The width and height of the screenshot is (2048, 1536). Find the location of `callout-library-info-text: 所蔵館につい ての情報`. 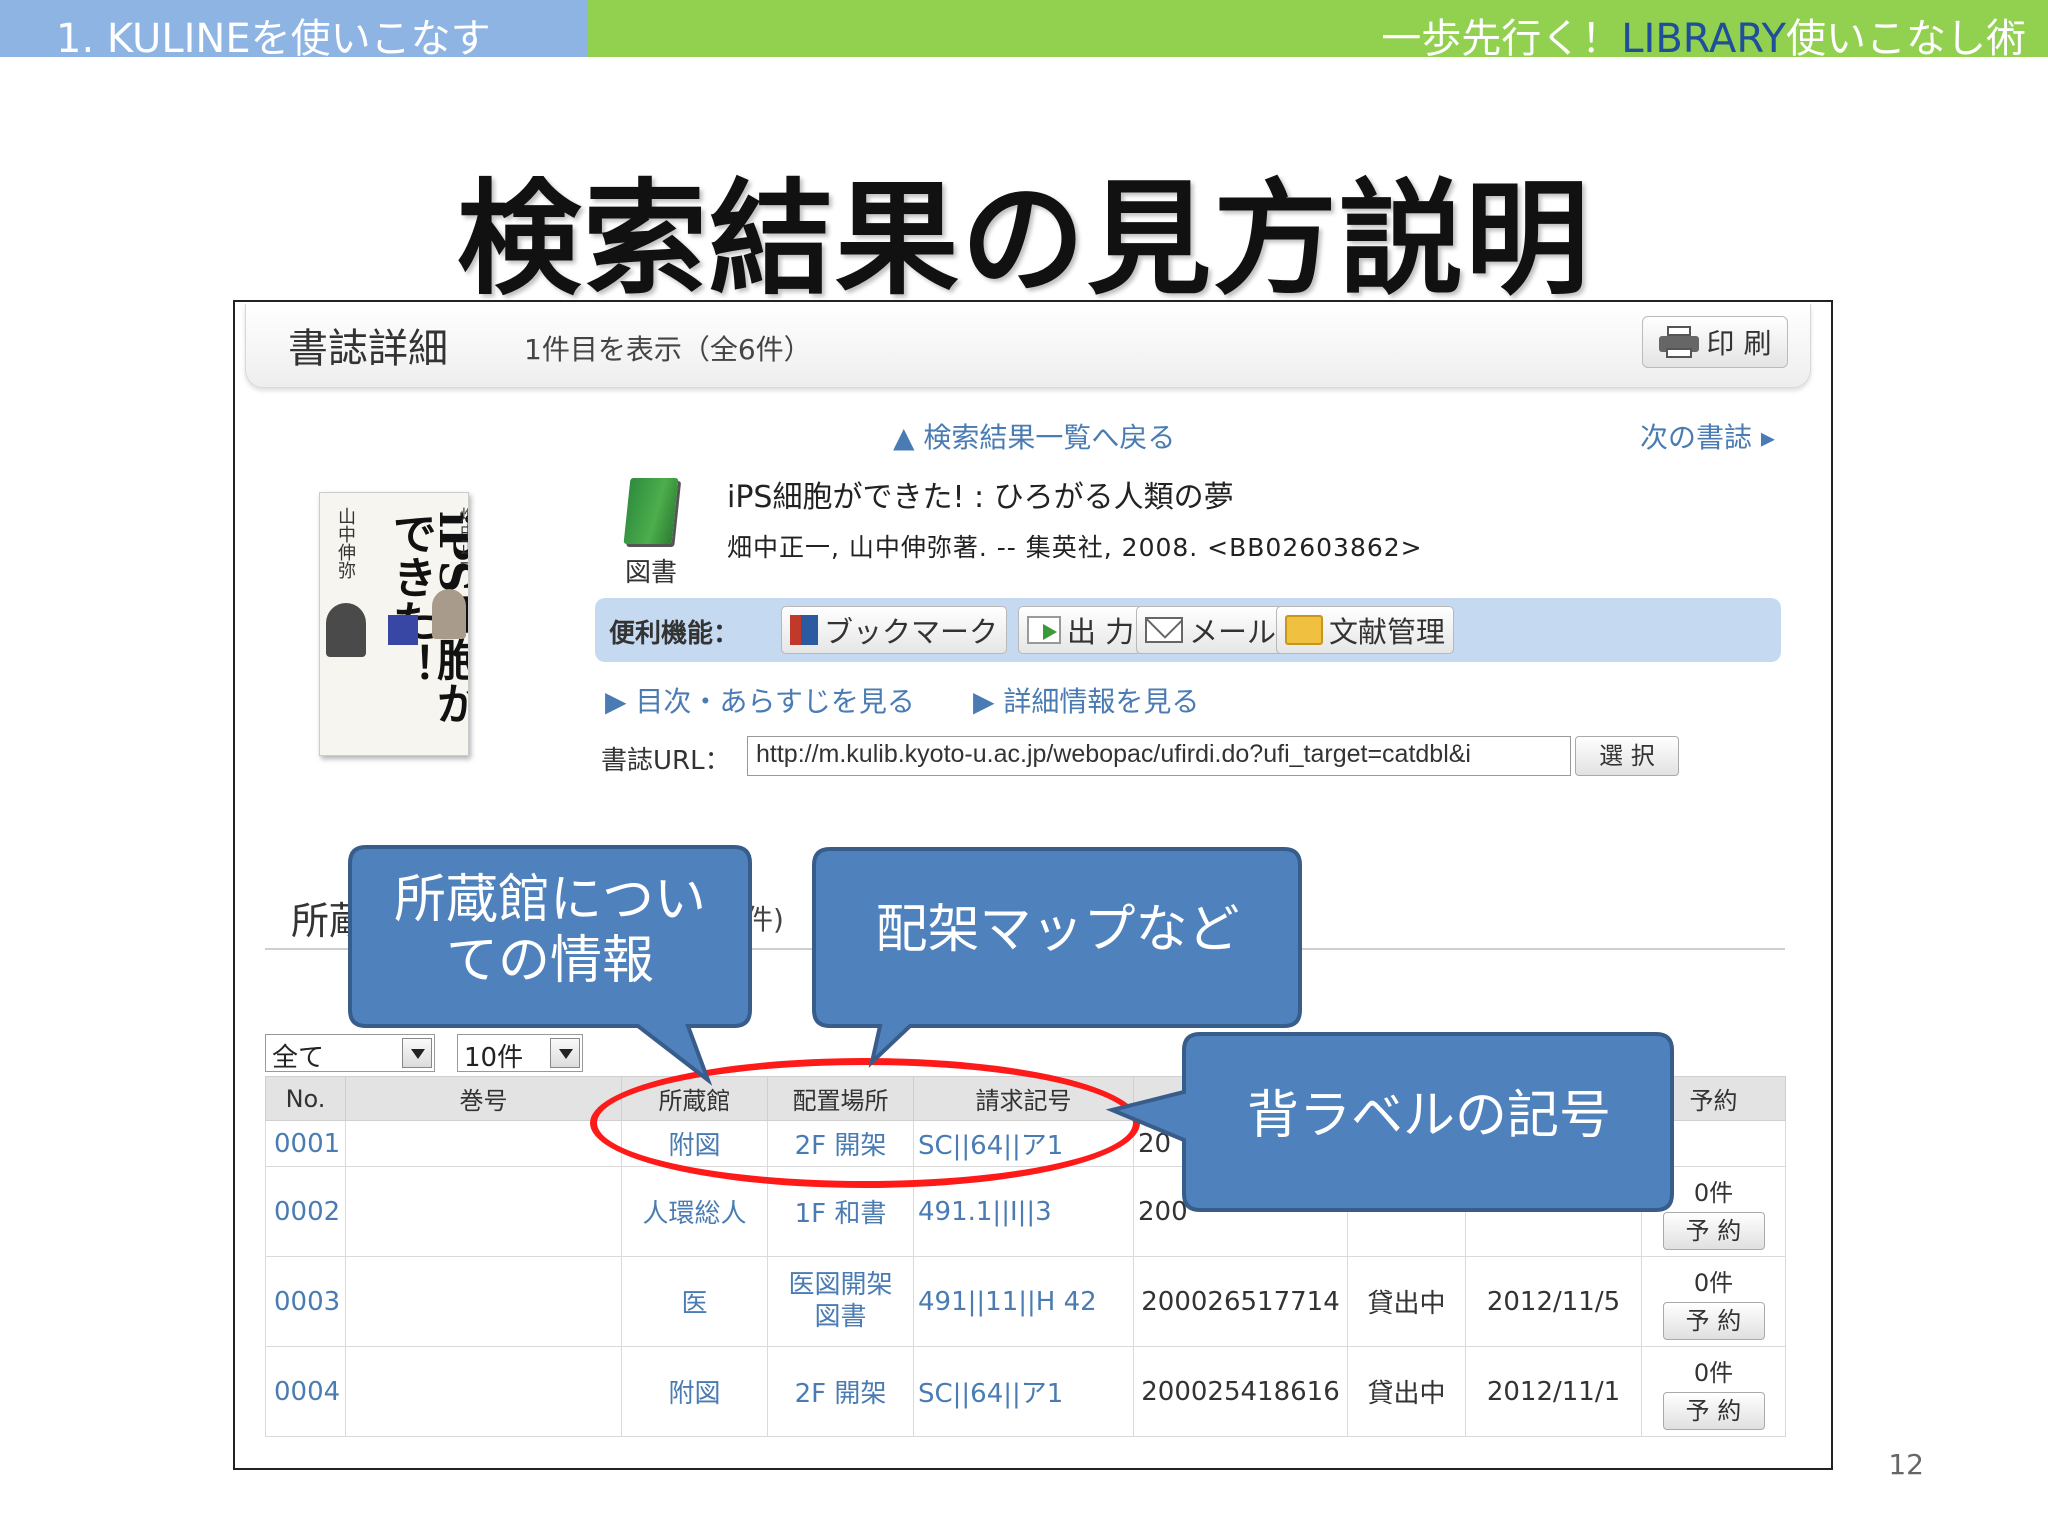

callout-library-info-text: 所蔵館につい ての情報 is located at coordinates (550, 931).